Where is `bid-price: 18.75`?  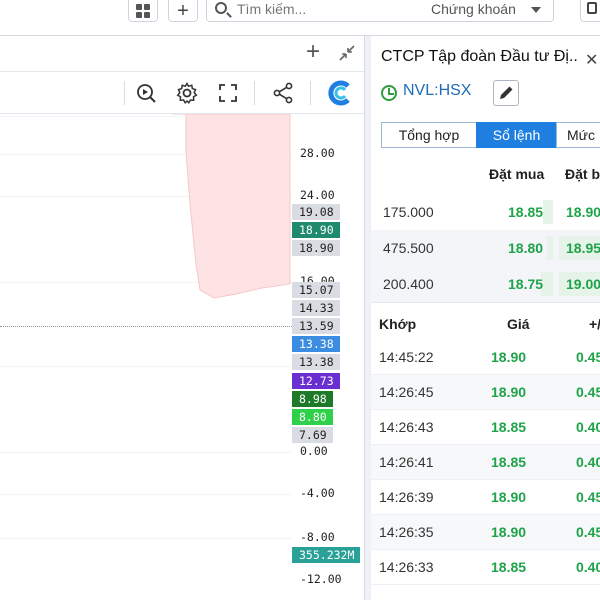 bid-price: 18.75 is located at coordinates (526, 284).